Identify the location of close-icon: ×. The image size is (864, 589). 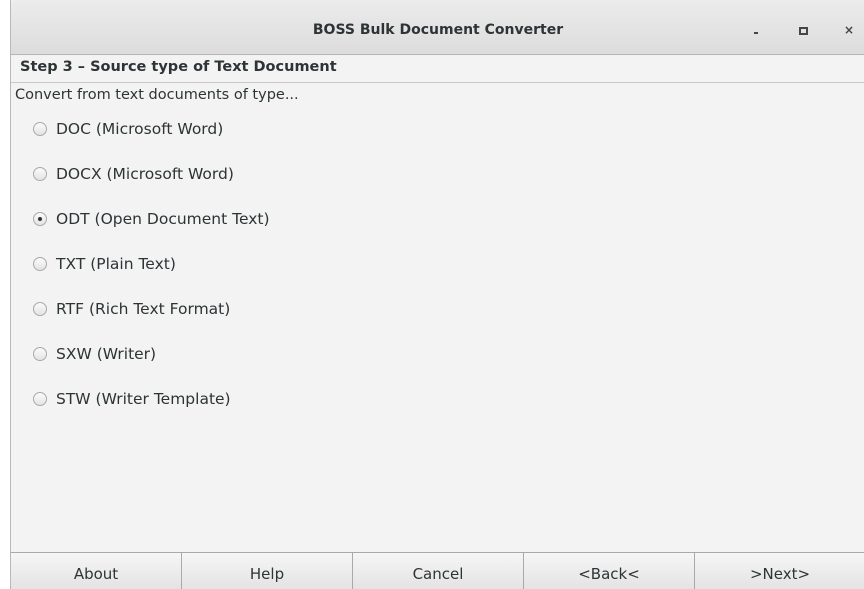
(849, 30).